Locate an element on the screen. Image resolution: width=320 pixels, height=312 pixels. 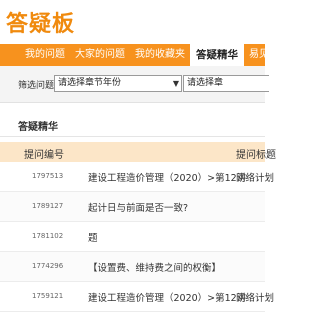
filter-label: 筛选问题 is located at coordinates (36, 86).